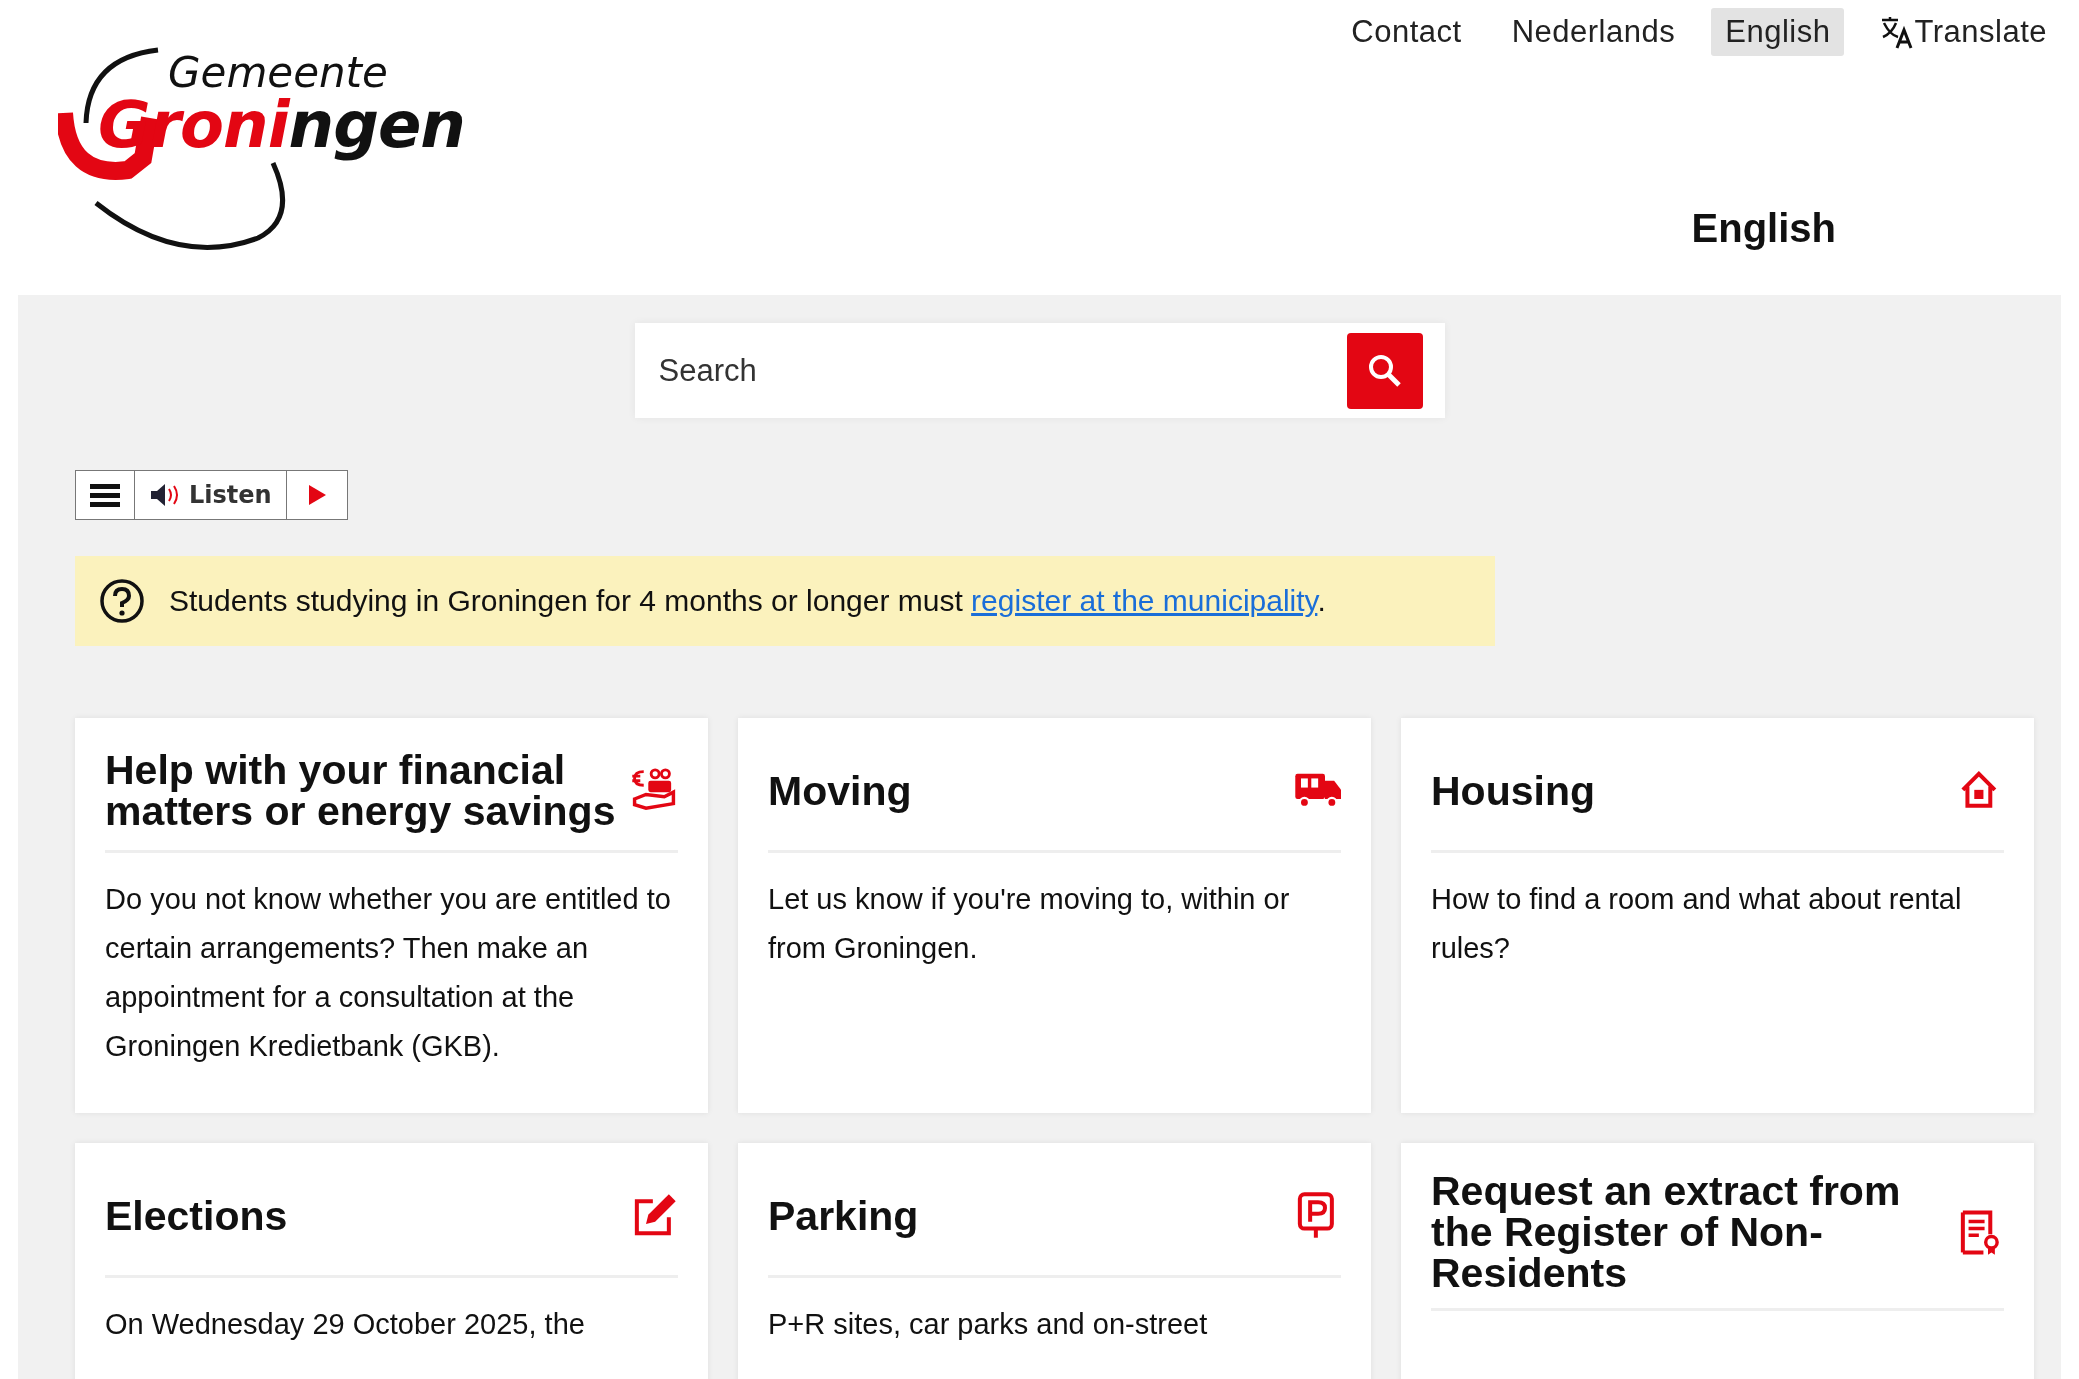 The image size is (2079, 1379). I want to click on language-heading: English, so click(1763, 228).